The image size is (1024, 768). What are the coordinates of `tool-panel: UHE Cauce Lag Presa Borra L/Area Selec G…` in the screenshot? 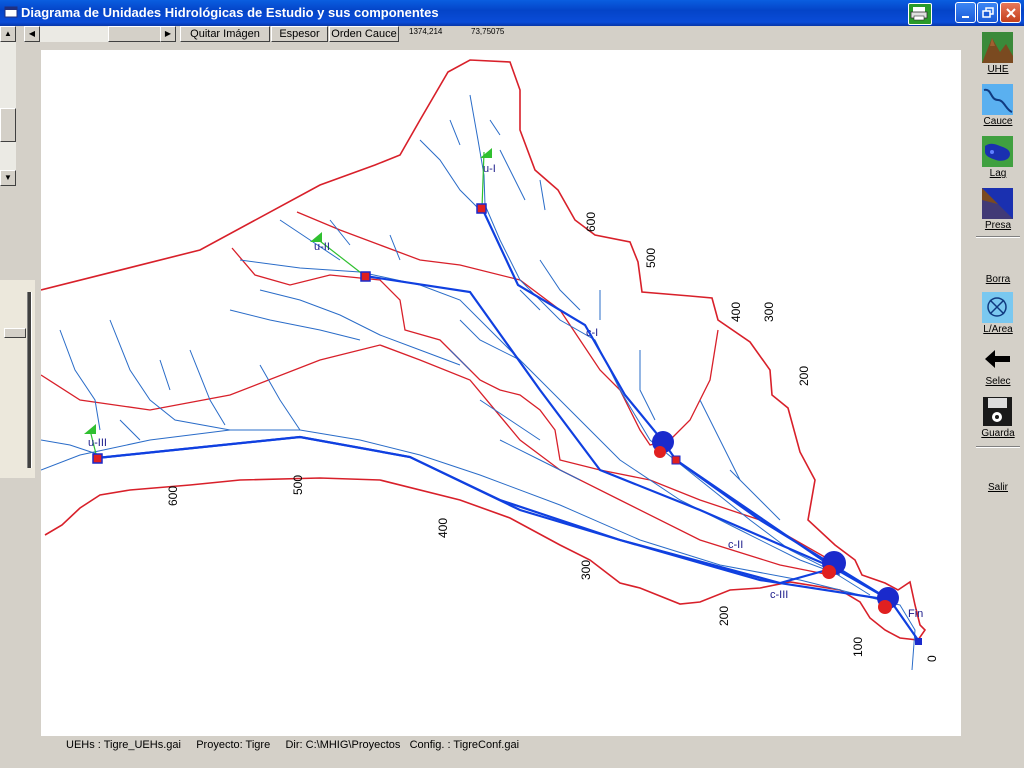 It's located at (999, 397).